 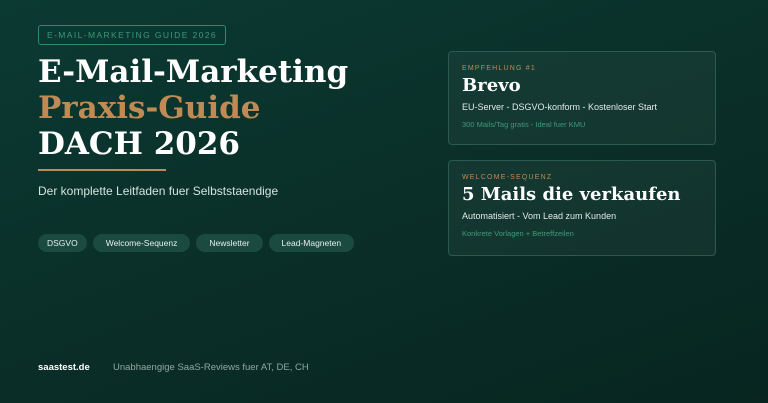 I want to click on card-title: Brevo, so click(x=491, y=85).